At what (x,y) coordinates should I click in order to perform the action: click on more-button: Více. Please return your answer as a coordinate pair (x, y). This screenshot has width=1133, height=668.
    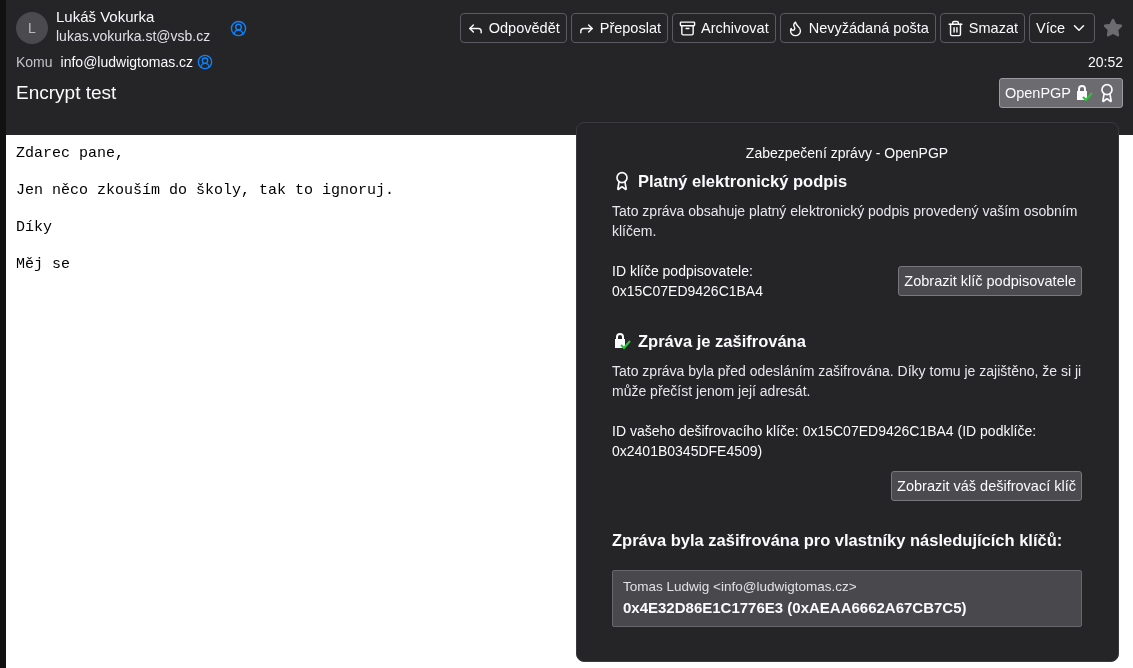
    Looking at the image, I should click on (1062, 28).